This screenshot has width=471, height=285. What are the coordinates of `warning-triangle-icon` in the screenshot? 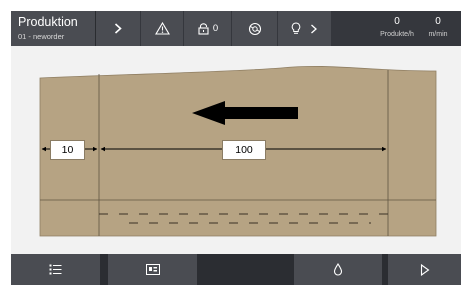 It's located at (162, 28).